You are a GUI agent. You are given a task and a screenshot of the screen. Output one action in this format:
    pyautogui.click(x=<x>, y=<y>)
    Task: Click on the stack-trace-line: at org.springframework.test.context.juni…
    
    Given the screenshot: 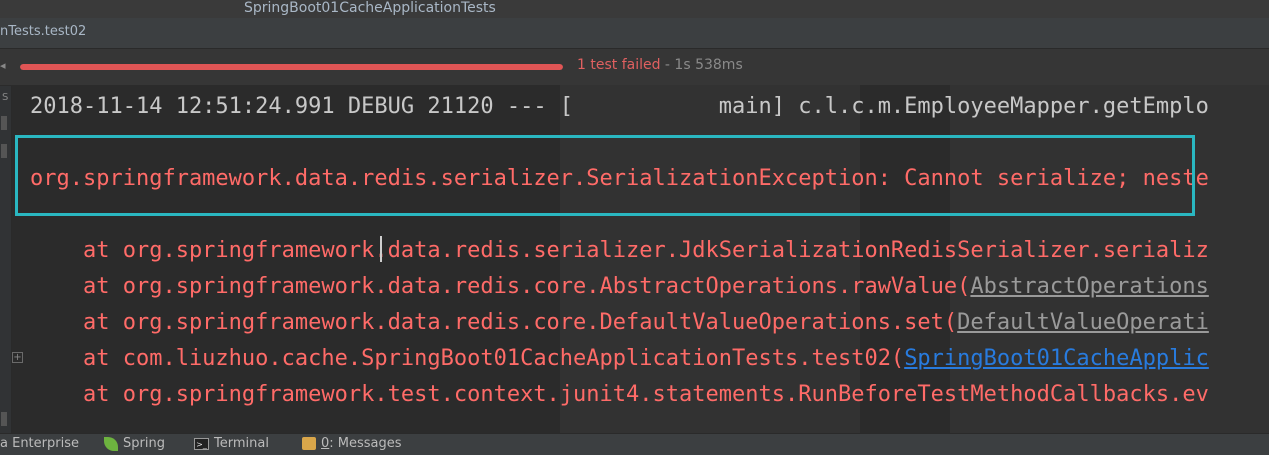 What is the action you would take?
    pyautogui.click(x=619, y=394)
    